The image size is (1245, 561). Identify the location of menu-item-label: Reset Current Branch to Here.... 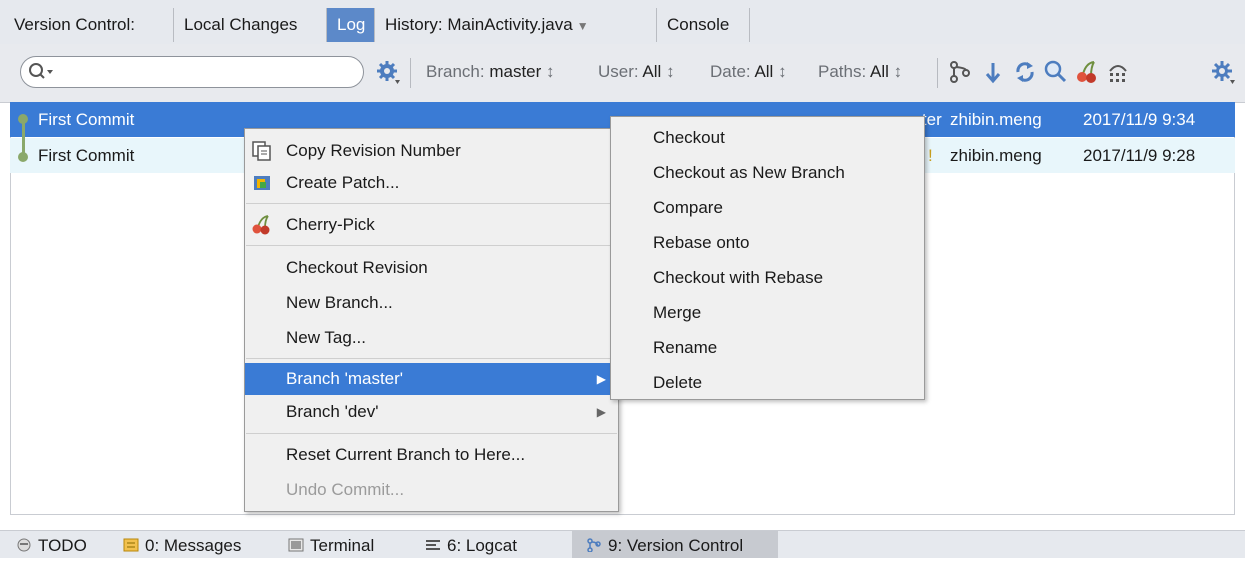
(406, 454).